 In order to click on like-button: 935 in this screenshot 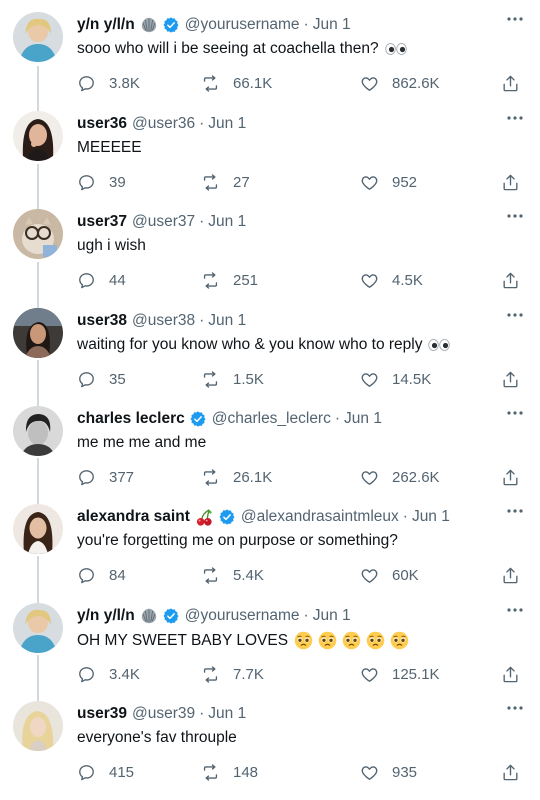, I will do `click(388, 772)`.